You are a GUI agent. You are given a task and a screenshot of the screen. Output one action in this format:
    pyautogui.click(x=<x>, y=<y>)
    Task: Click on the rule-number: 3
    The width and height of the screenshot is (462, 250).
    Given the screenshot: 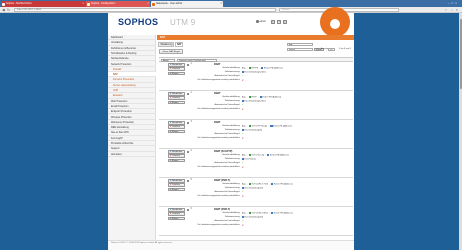 What is the action you would take?
    pyautogui.click(x=191, y=121)
    